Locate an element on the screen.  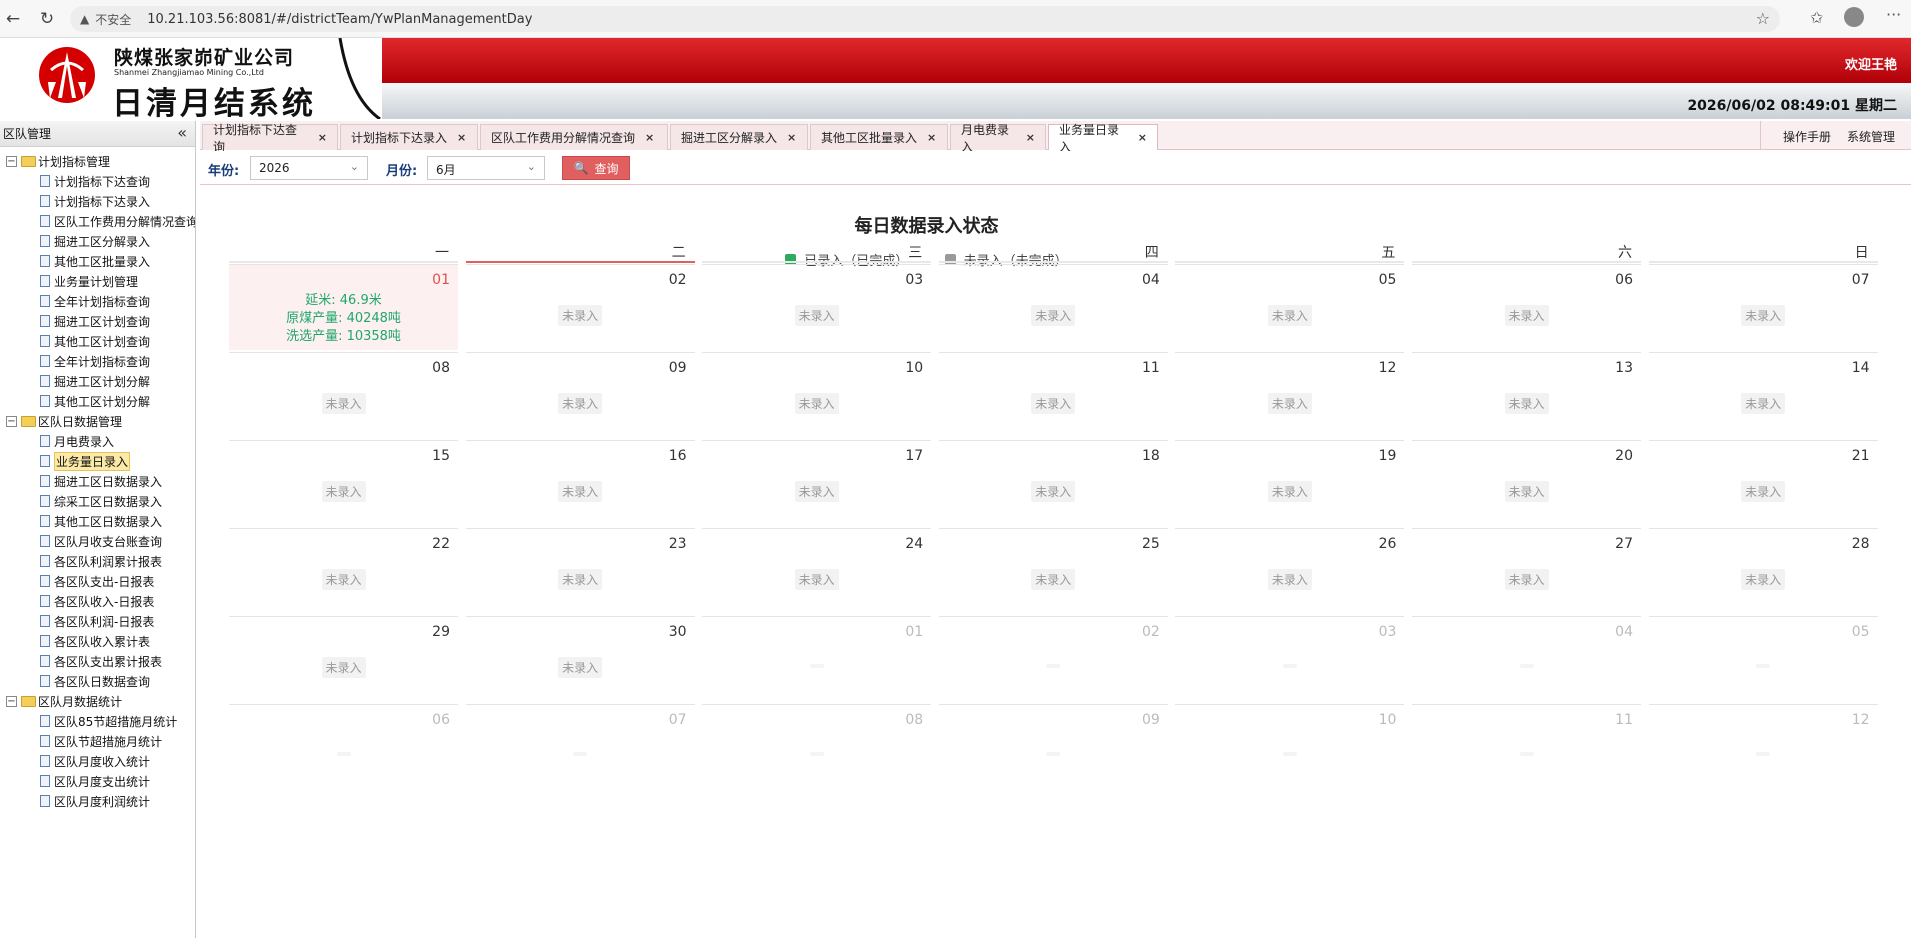
sidebar-item: 各区队收入累计表 is located at coordinates (97, 641).